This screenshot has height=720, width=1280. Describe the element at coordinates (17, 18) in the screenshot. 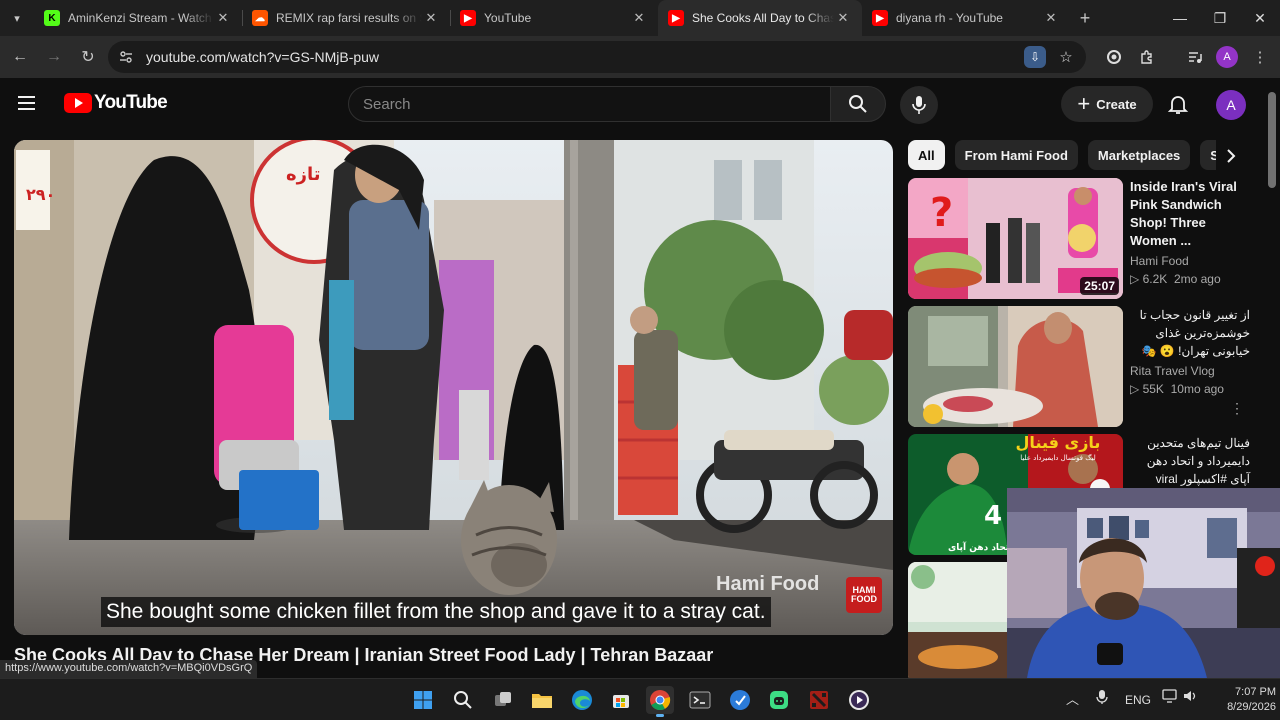

I see `tab-search-button: ▾` at that location.